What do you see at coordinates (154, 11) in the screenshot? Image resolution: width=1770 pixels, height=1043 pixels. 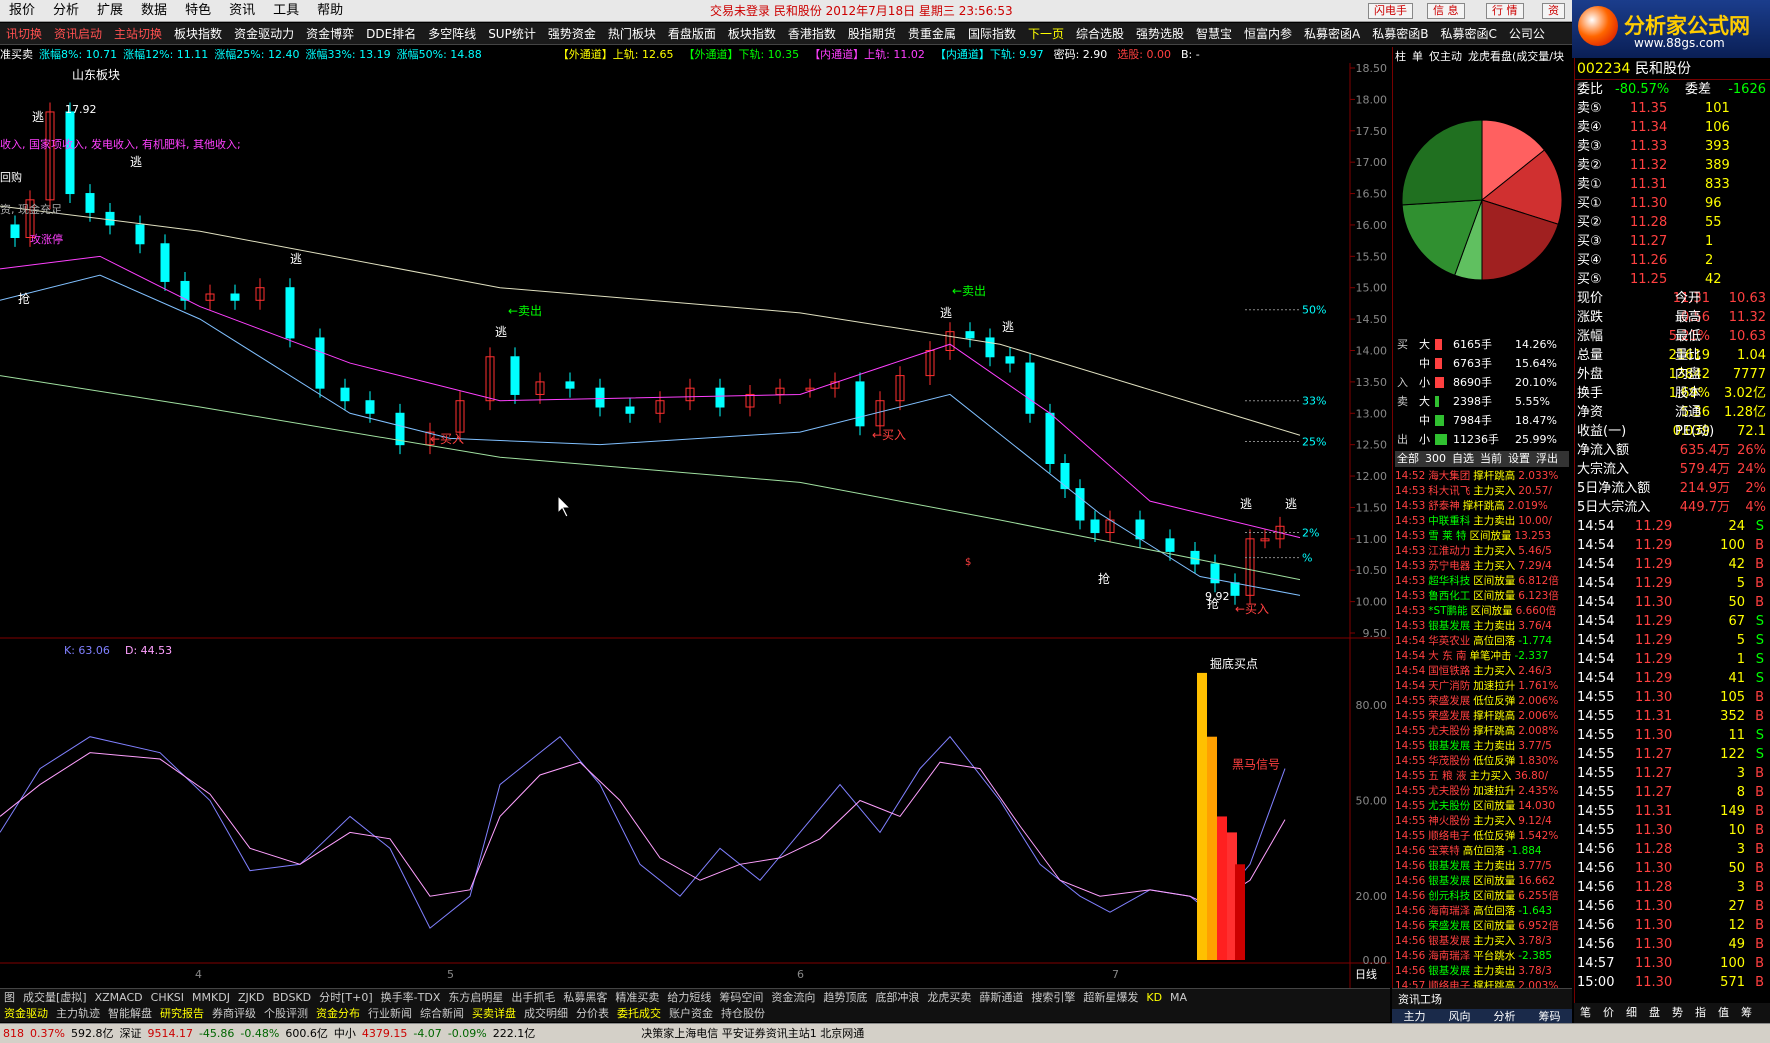 I see `menu-item-3: 数据` at bounding box center [154, 11].